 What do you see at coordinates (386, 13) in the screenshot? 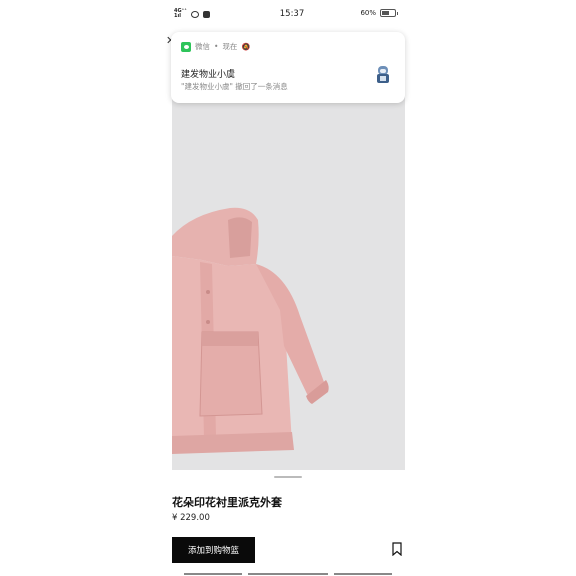
I see `battery-fill` at bounding box center [386, 13].